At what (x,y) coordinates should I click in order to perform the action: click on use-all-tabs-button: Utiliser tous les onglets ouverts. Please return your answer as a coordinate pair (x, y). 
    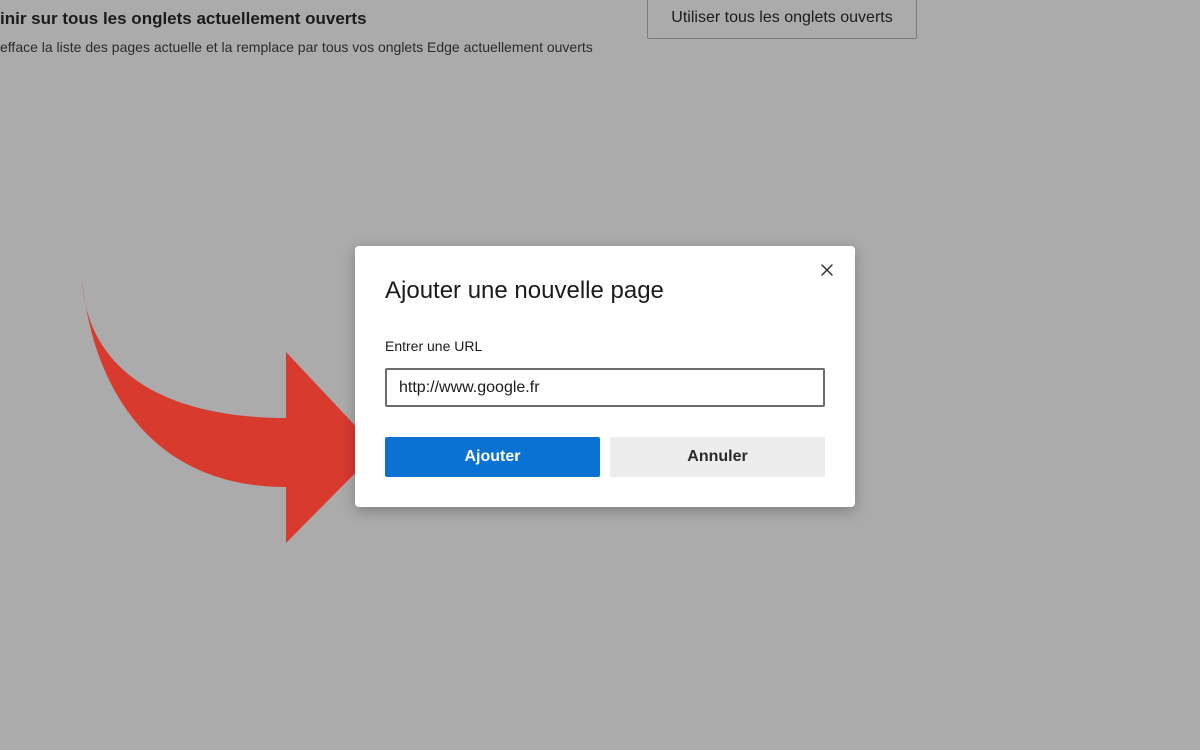
    Looking at the image, I should click on (782, 19).